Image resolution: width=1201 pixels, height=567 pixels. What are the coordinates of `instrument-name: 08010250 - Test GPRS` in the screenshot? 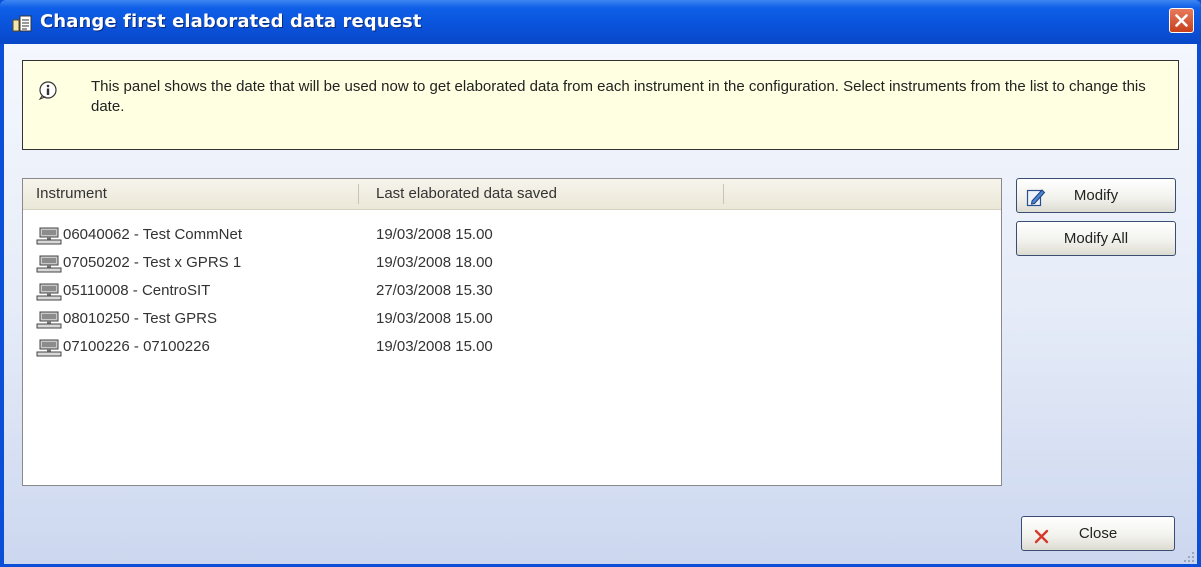 It's located at (140, 318).